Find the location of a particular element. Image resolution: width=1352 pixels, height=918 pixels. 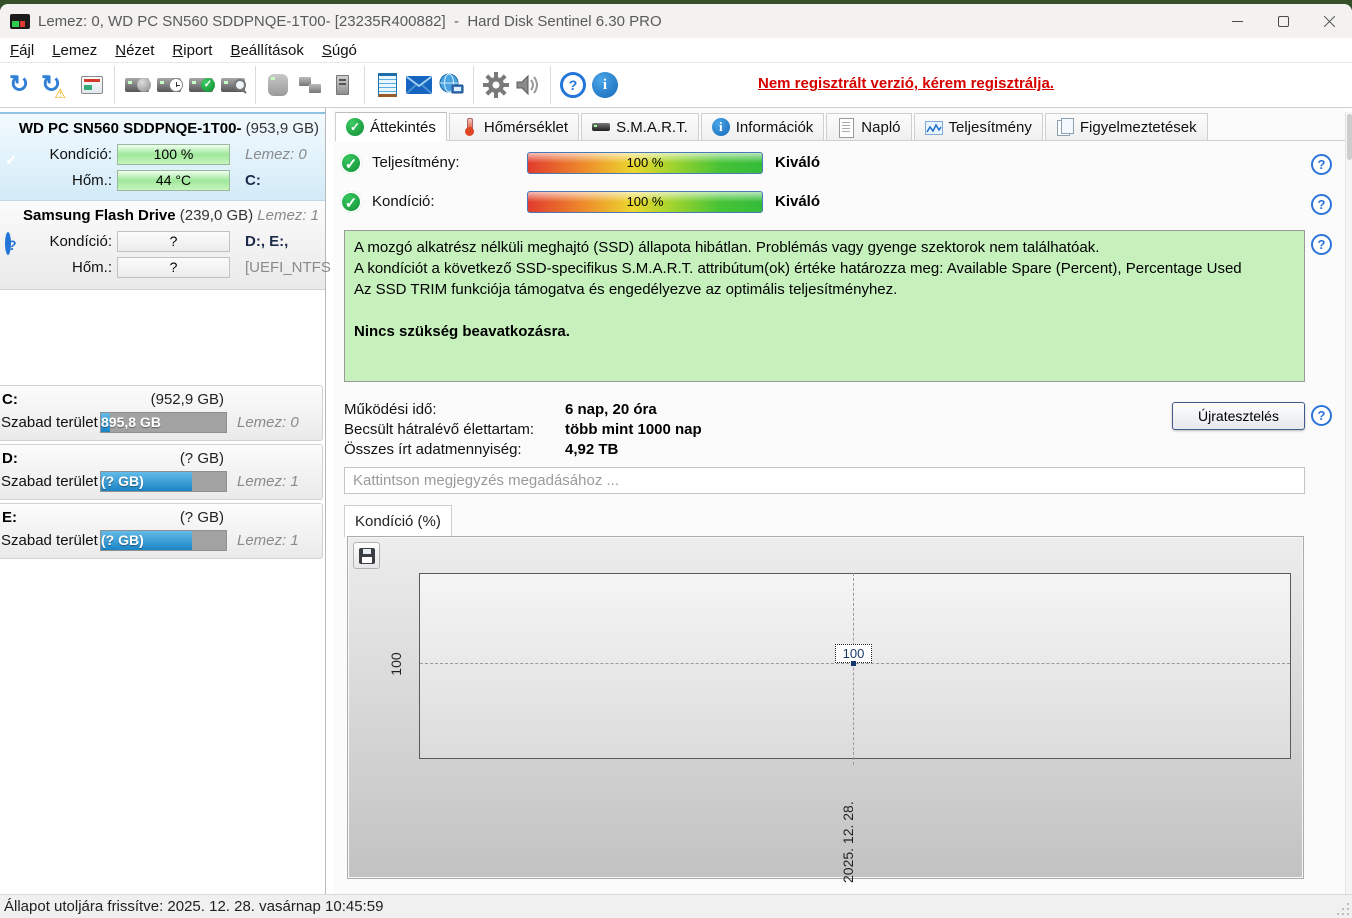

tab-homerseklet: Hőmérséklet is located at coordinates (514, 126).